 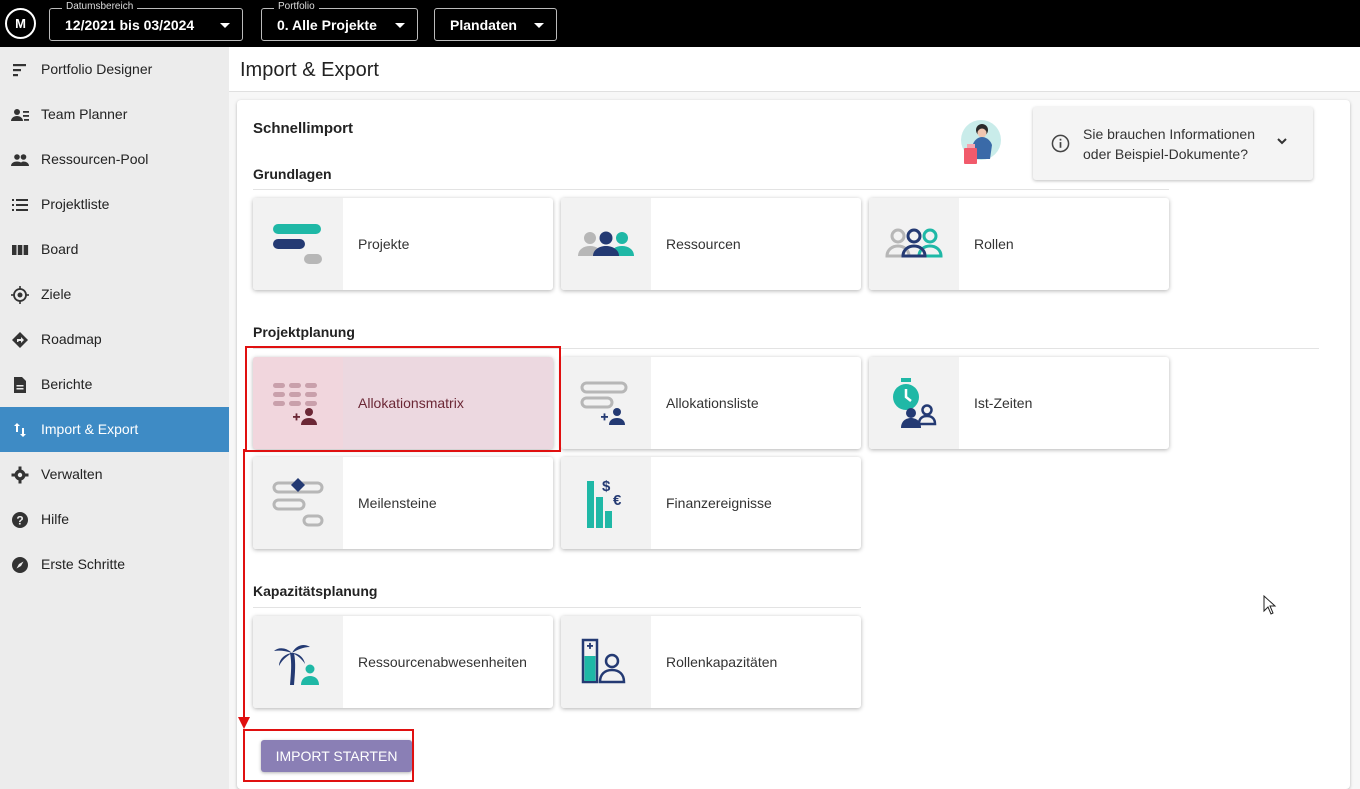 I want to click on import-tile-resources: Ressourcen, so click(x=711, y=244).